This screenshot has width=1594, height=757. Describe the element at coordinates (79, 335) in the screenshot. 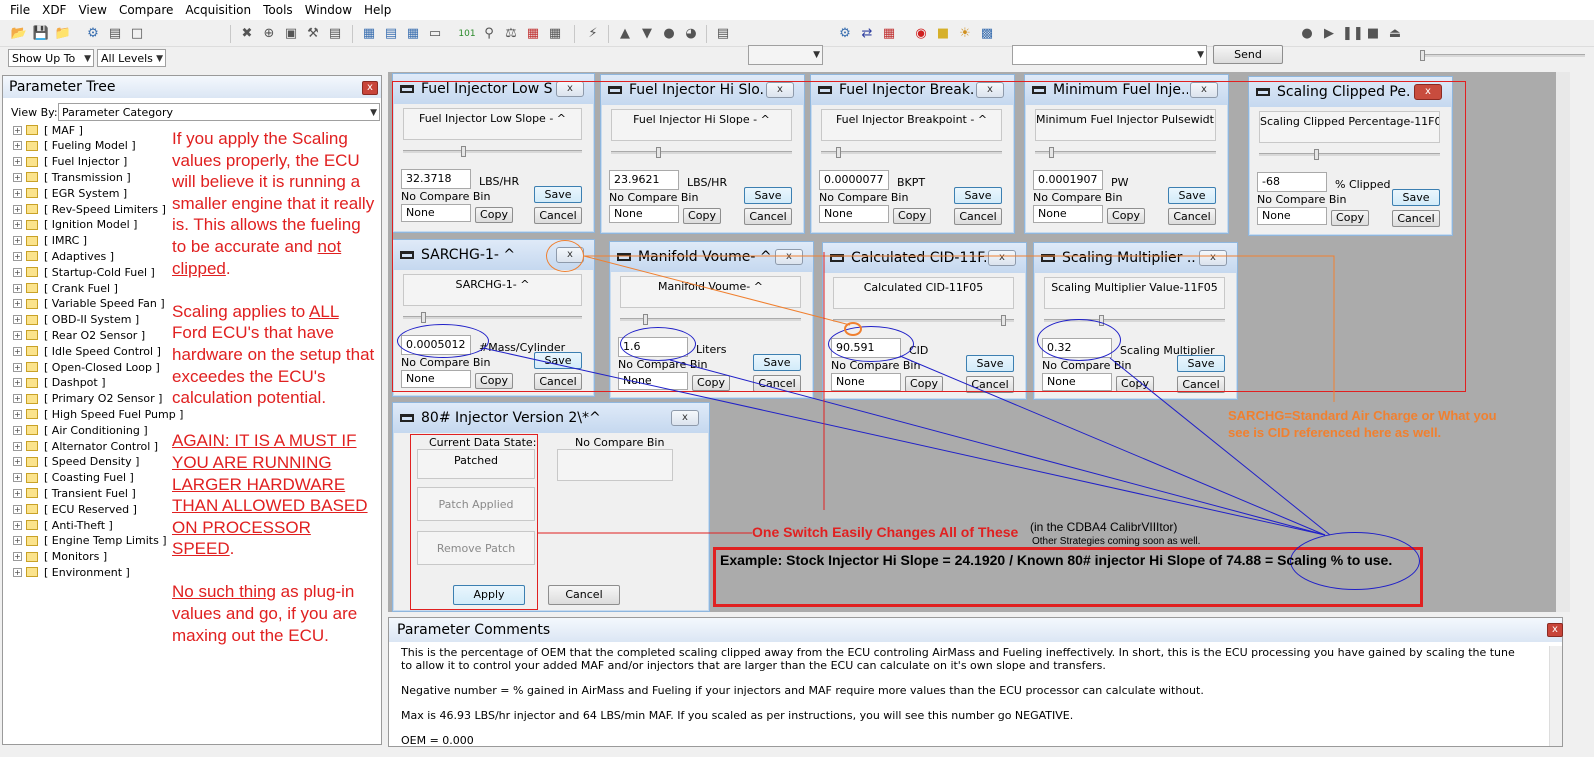

I see `tree-item: + [ Rear O2 Sensor ]` at that location.